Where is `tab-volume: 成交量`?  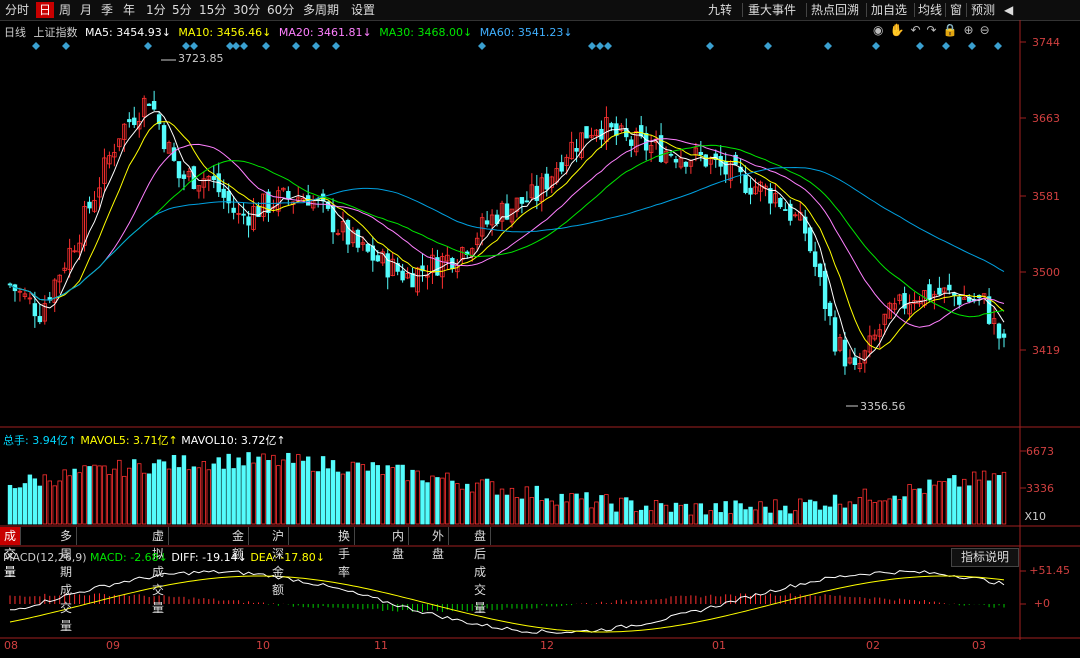
tab-volume: 成交量 is located at coordinates (11, 553).